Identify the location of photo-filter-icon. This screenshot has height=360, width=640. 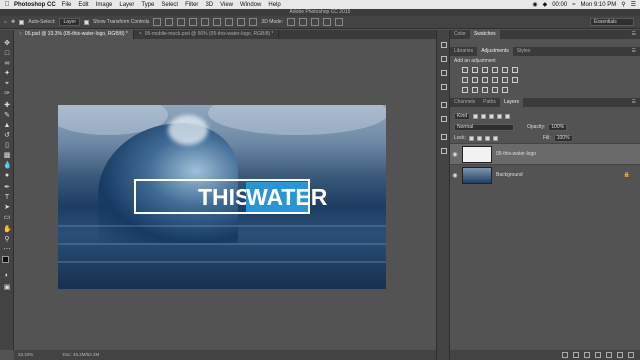
(495, 80).